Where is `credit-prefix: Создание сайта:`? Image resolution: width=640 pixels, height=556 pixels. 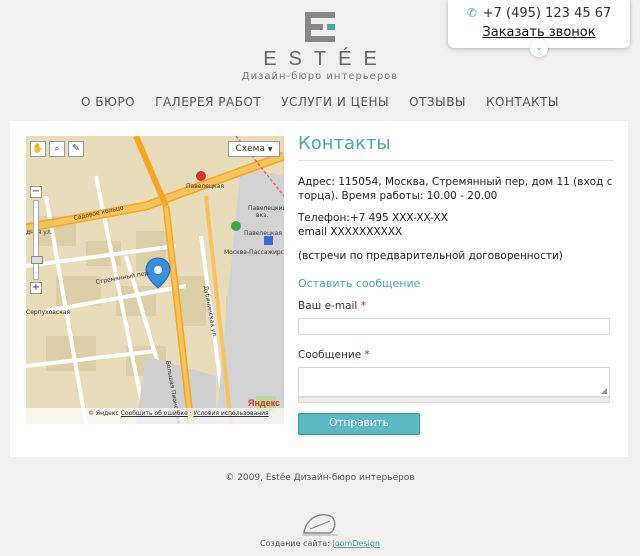
credit-prefix: Создание сайта: is located at coordinates (296, 543).